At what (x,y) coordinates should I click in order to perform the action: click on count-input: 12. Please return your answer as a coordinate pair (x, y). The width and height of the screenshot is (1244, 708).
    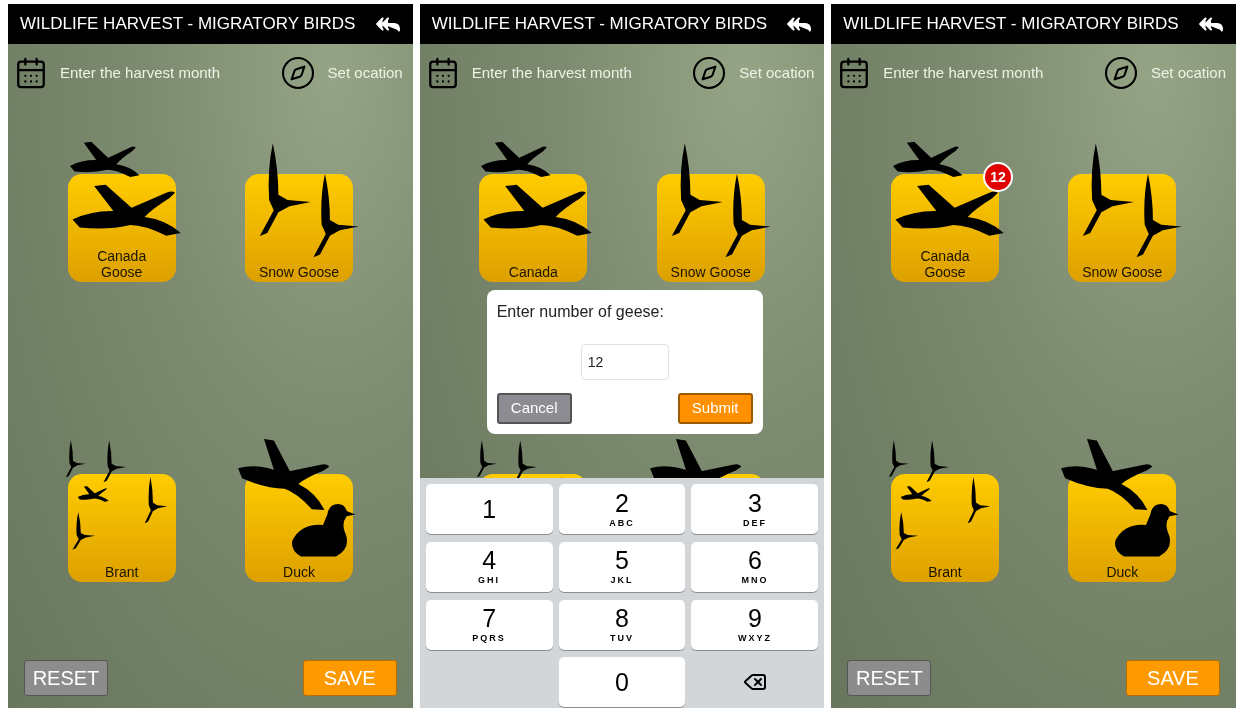
    Looking at the image, I should click on (624, 362).